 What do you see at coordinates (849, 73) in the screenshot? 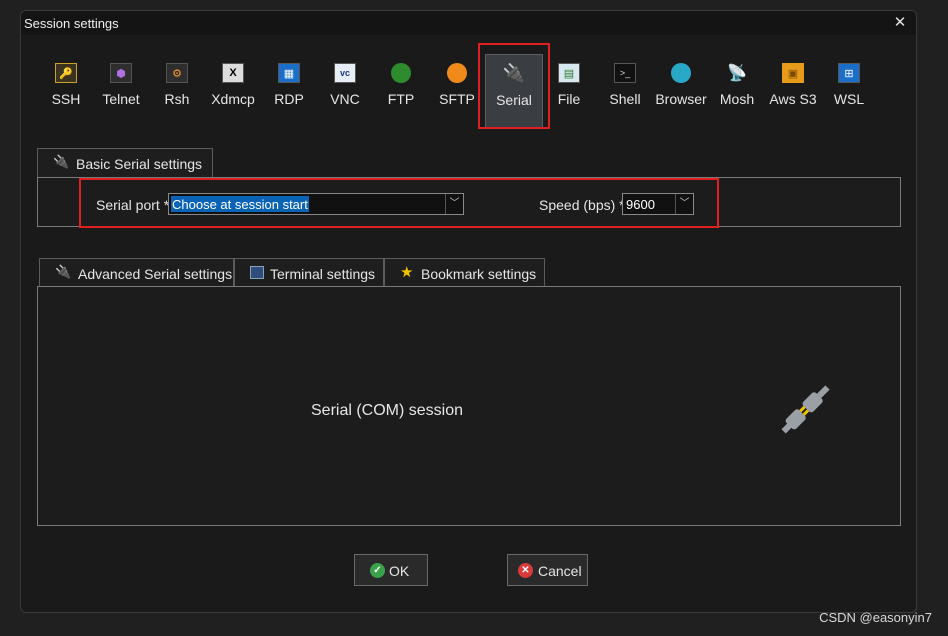
I see `wsl-windows-icon: ⊞` at bounding box center [849, 73].